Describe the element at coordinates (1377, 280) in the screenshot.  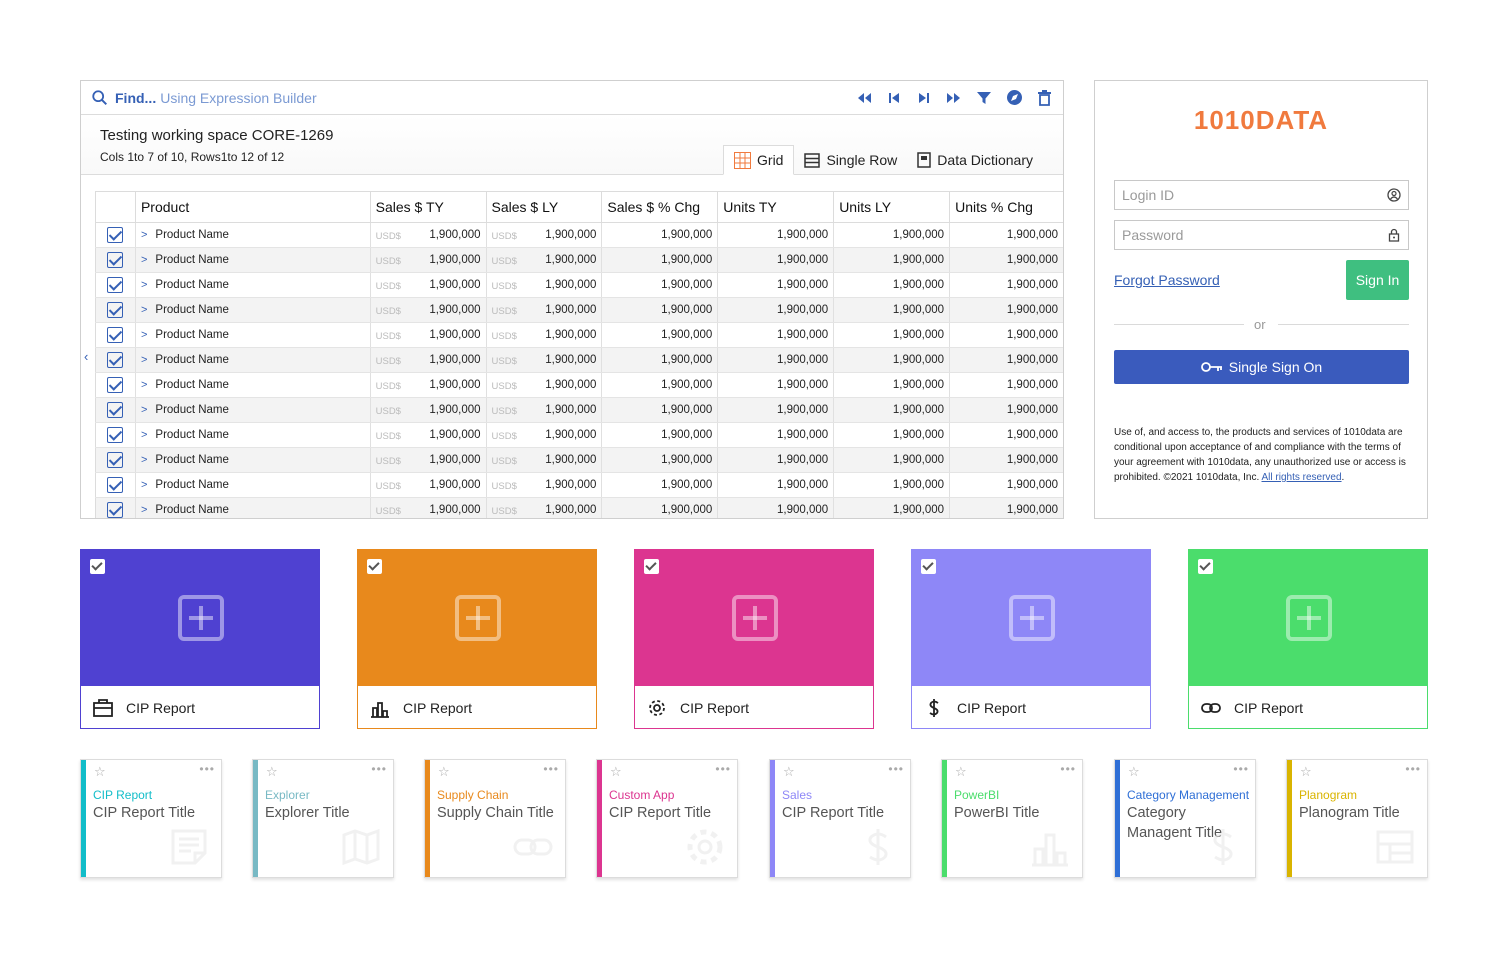
I see `sign-in-button: Sign In` at that location.